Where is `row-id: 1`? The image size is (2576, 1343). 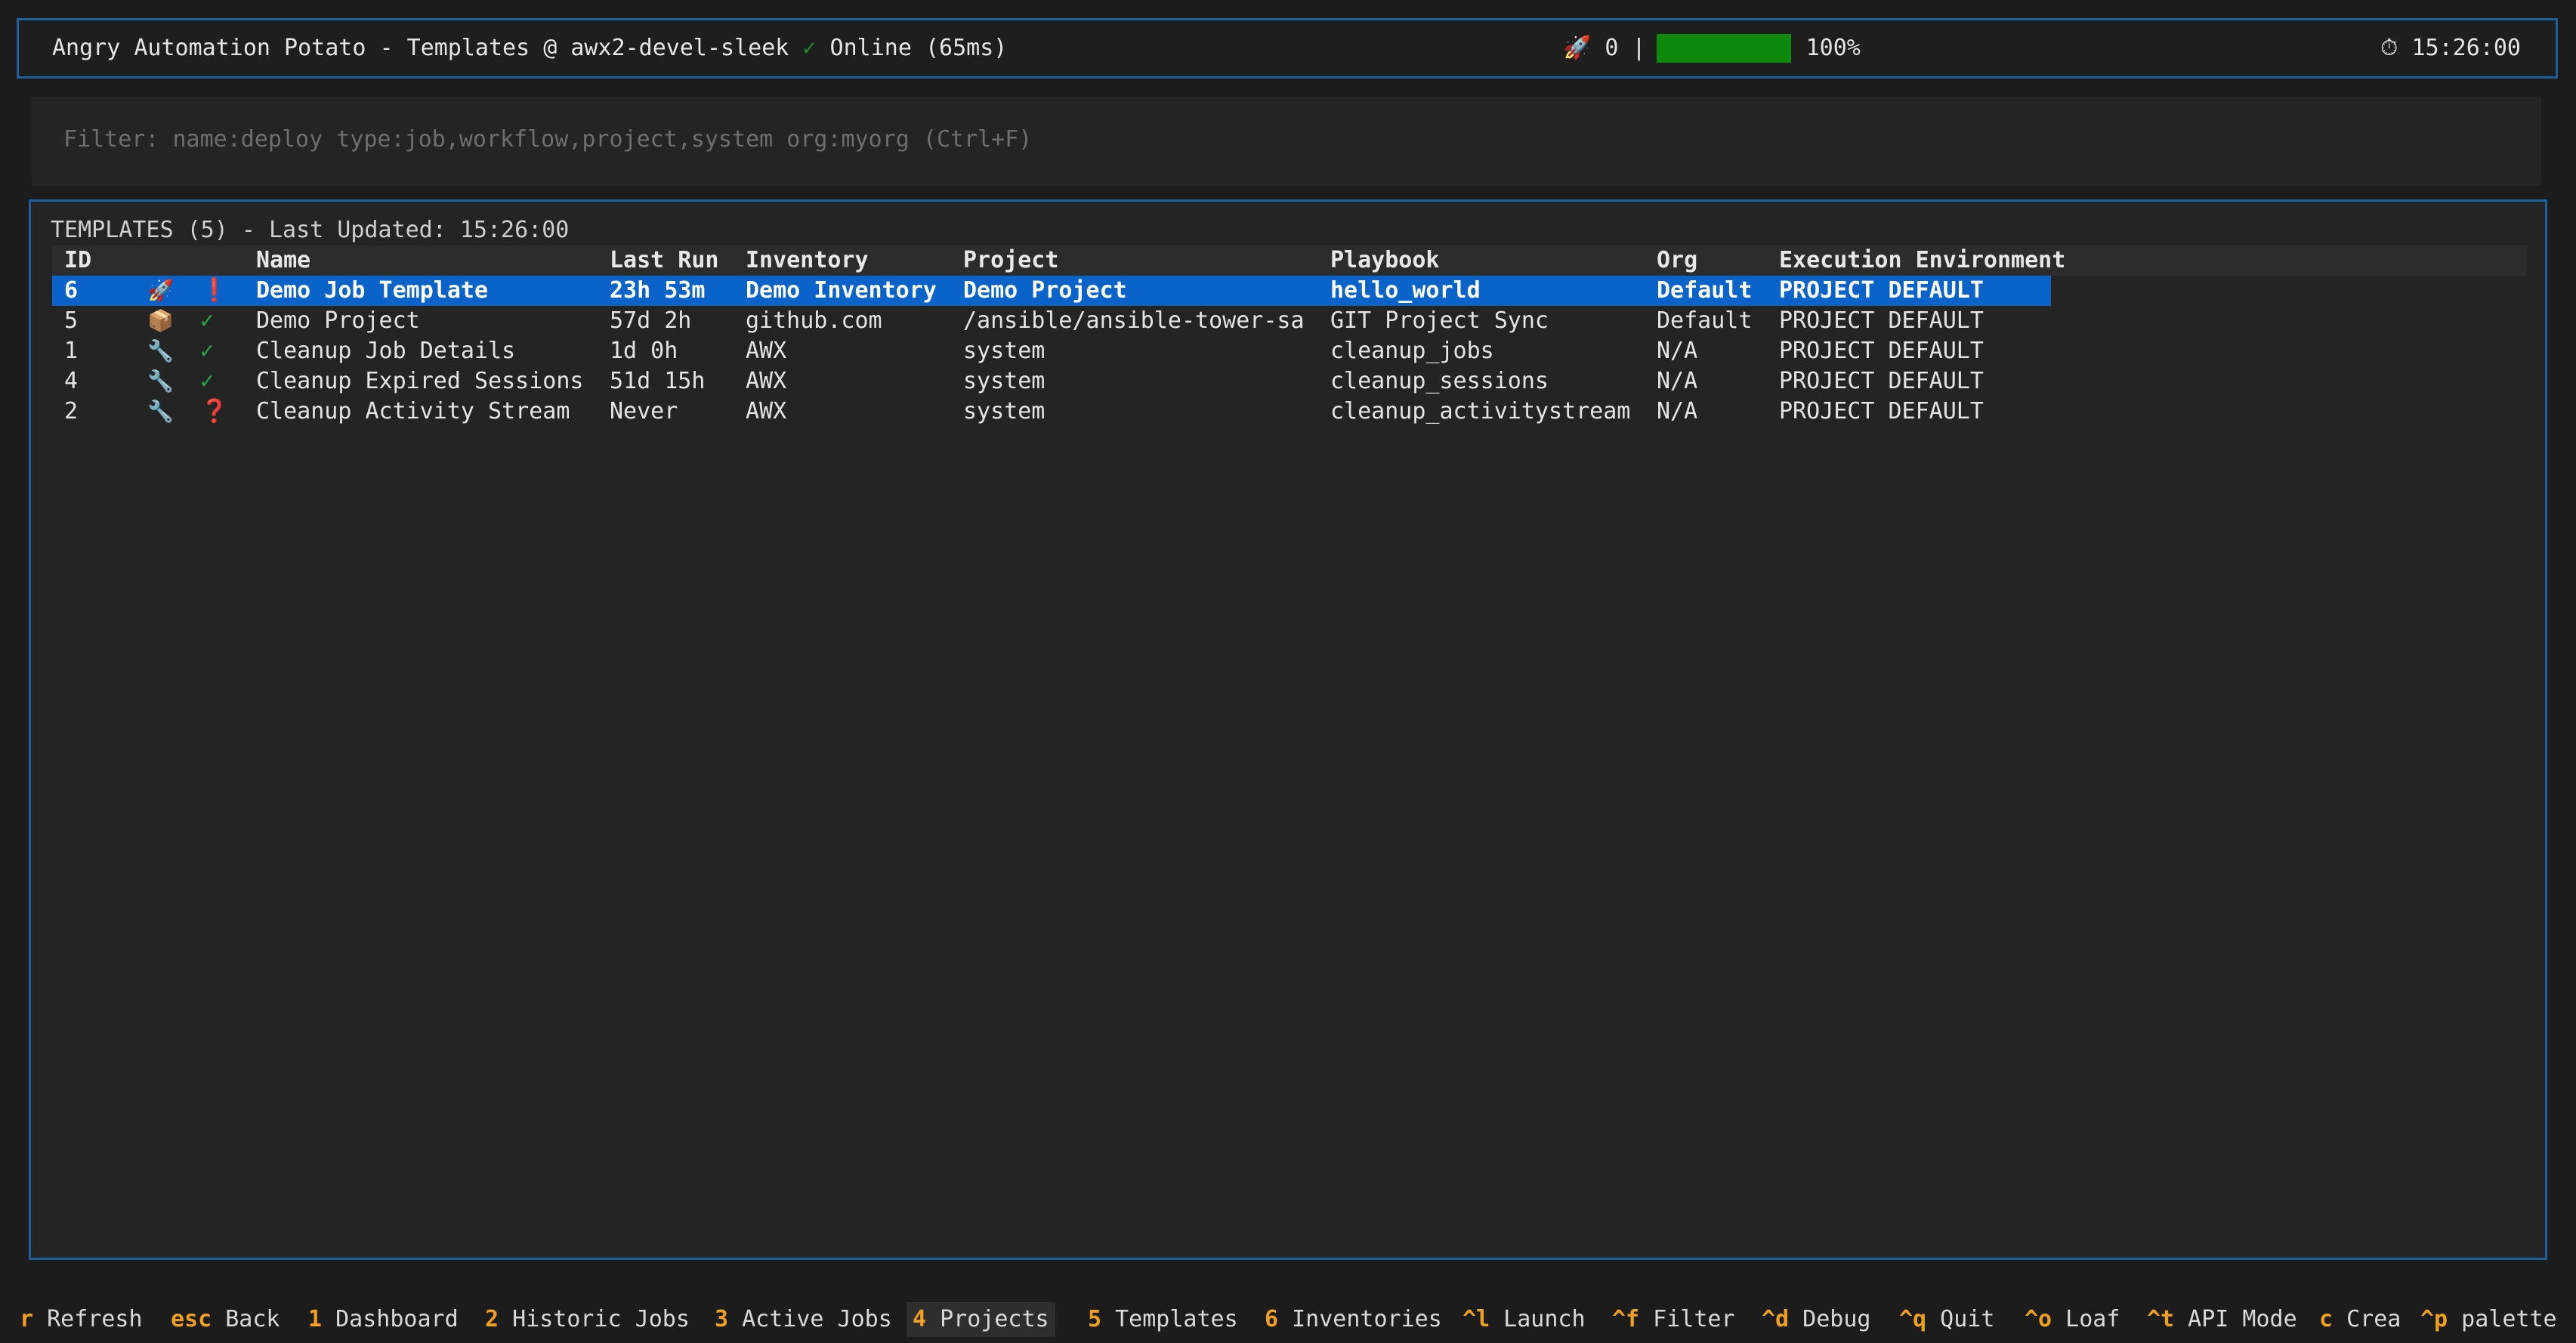
row-id: 1 is located at coordinates (71, 351).